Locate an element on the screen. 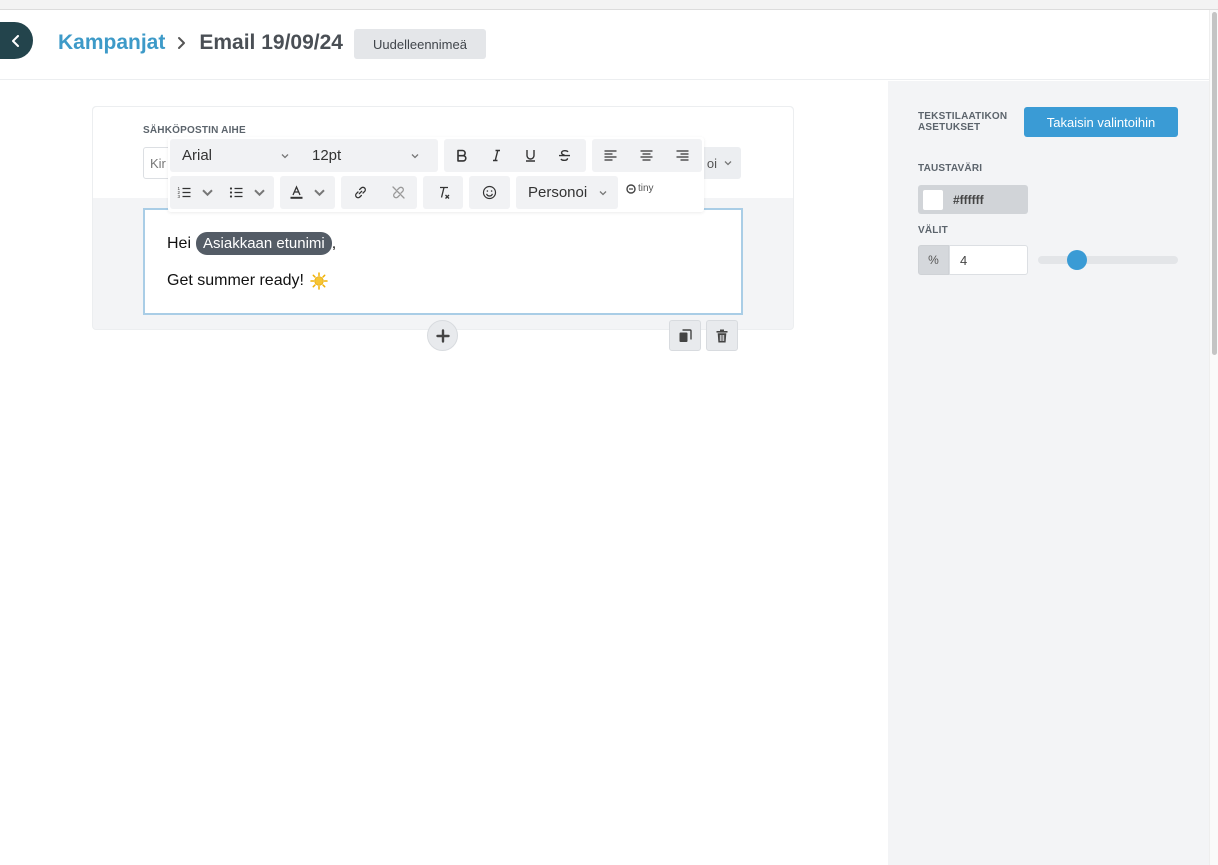  scrollbar-thumb is located at coordinates (1214, 183).